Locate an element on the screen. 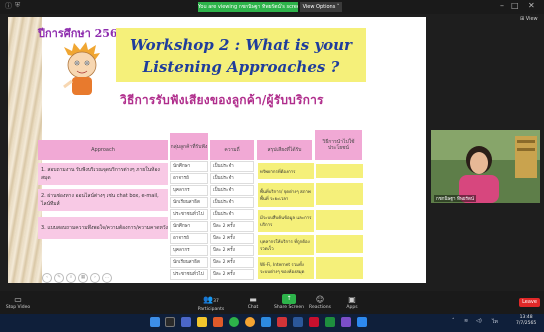 This screenshot has width=544, height=332. apps-button: ▣ Apps is located at coordinates (352, 302).